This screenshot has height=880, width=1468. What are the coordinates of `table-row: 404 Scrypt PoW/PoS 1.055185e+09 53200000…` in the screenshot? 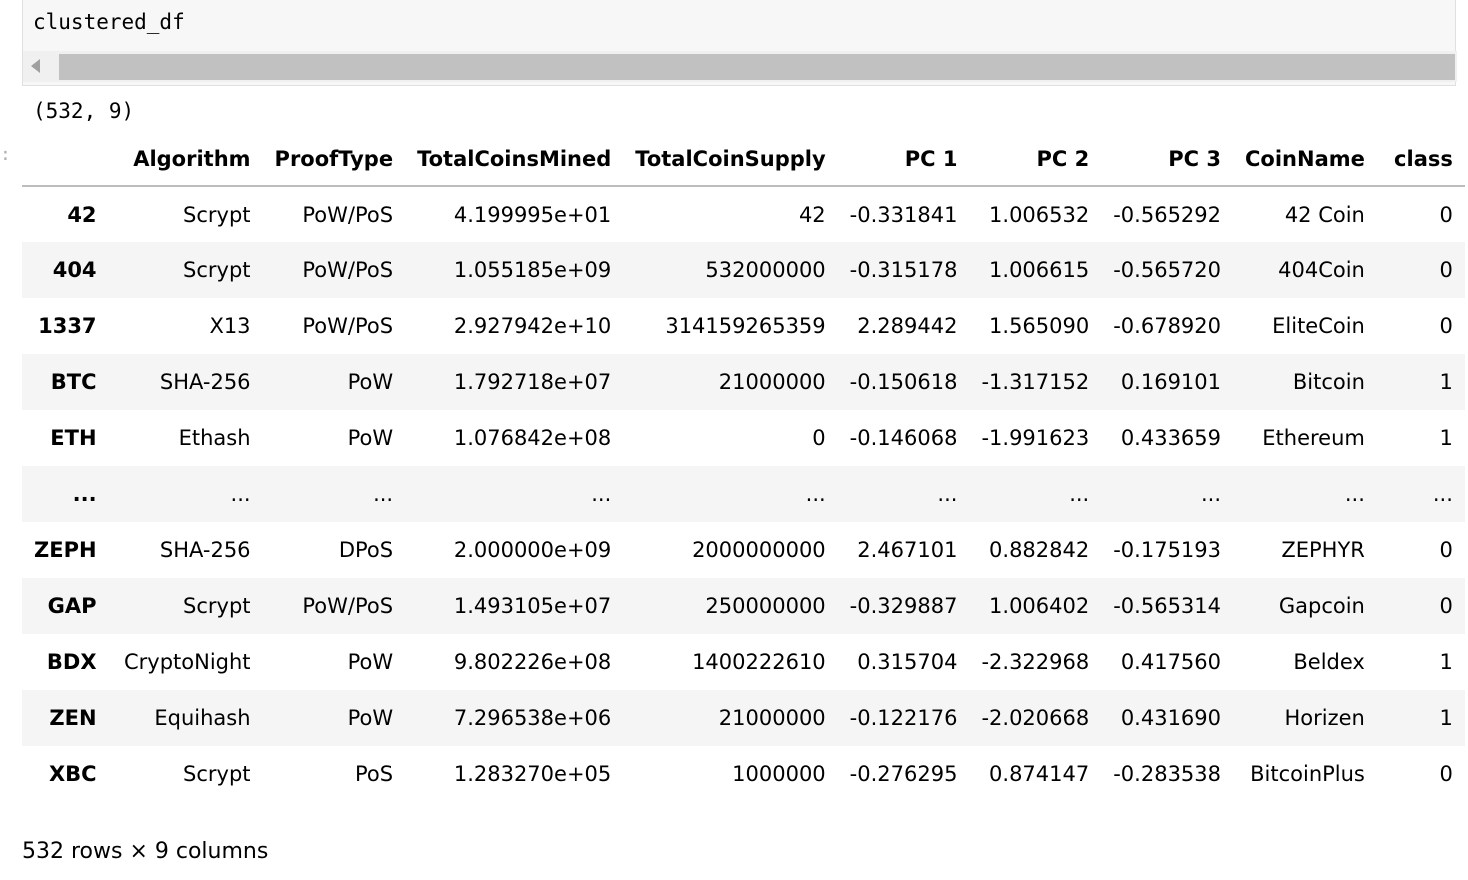 It's located at (743, 270).